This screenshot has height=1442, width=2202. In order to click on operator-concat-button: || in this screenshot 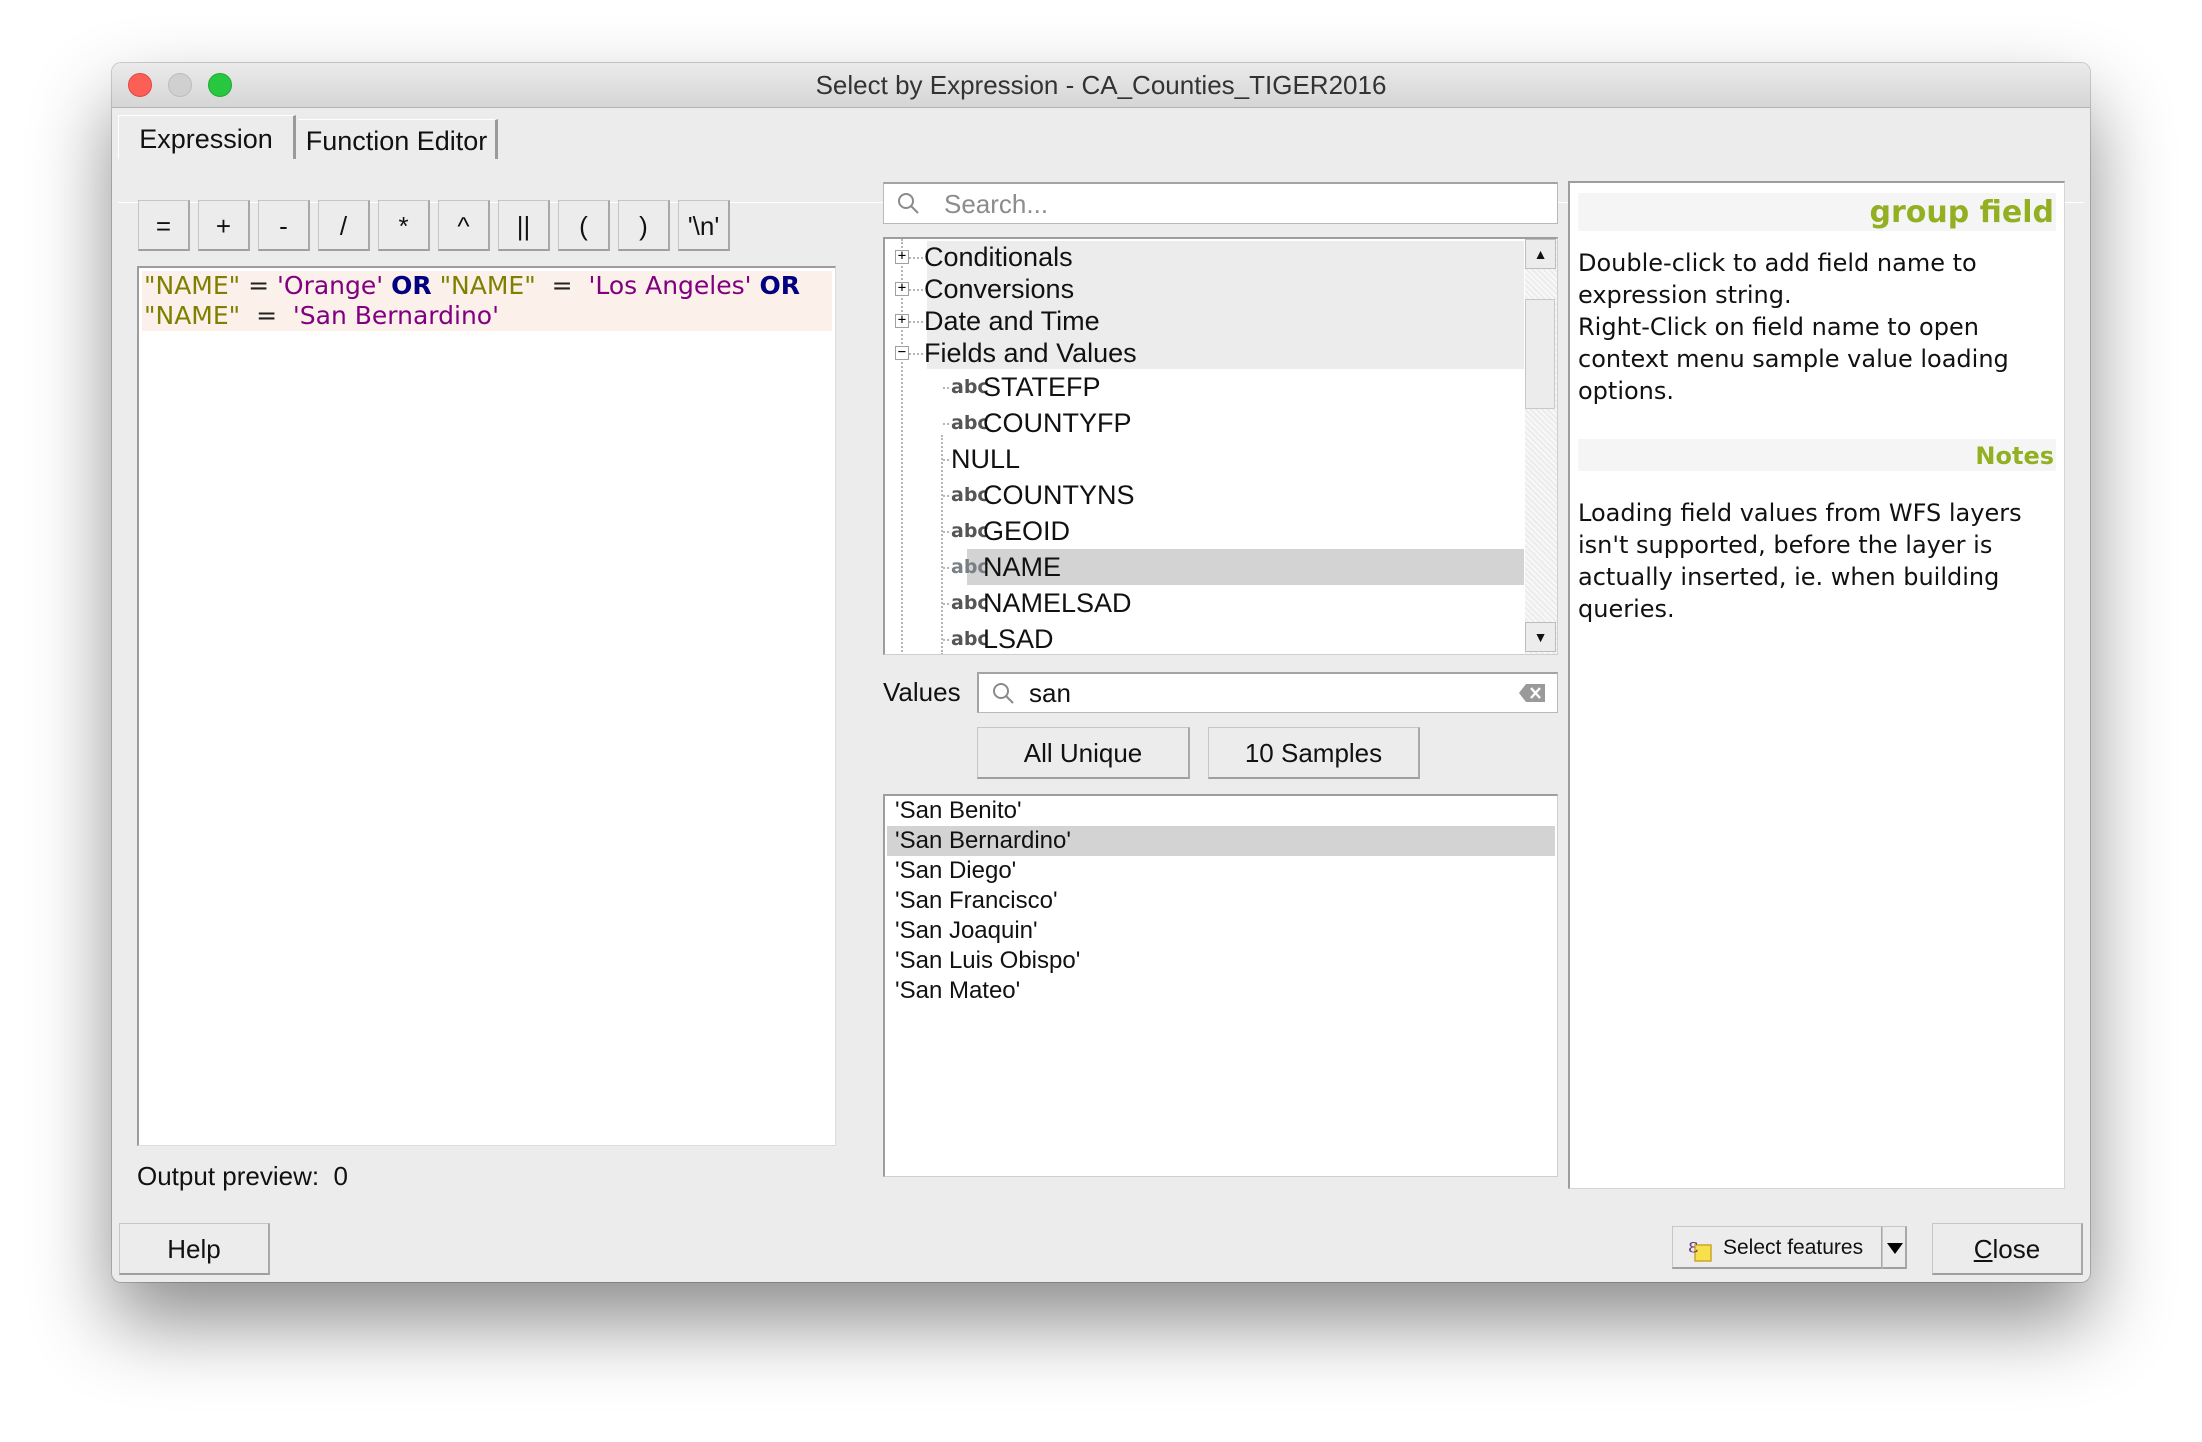, I will do `click(524, 225)`.